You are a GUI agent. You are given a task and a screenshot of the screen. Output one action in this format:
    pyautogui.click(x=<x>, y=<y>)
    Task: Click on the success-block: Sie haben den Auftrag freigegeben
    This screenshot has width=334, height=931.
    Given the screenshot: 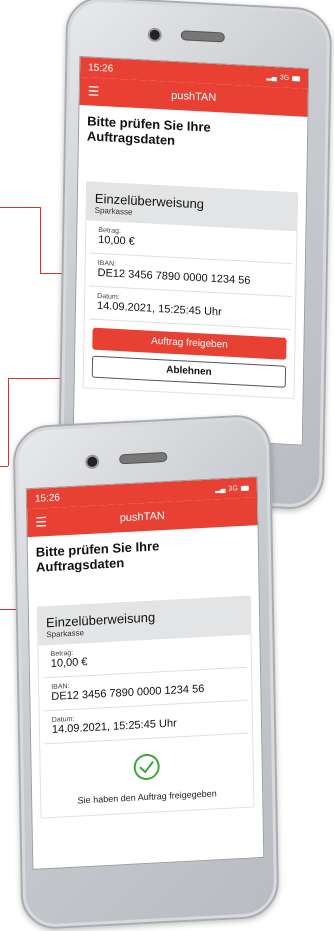 What is the action you would take?
    pyautogui.click(x=146, y=775)
    